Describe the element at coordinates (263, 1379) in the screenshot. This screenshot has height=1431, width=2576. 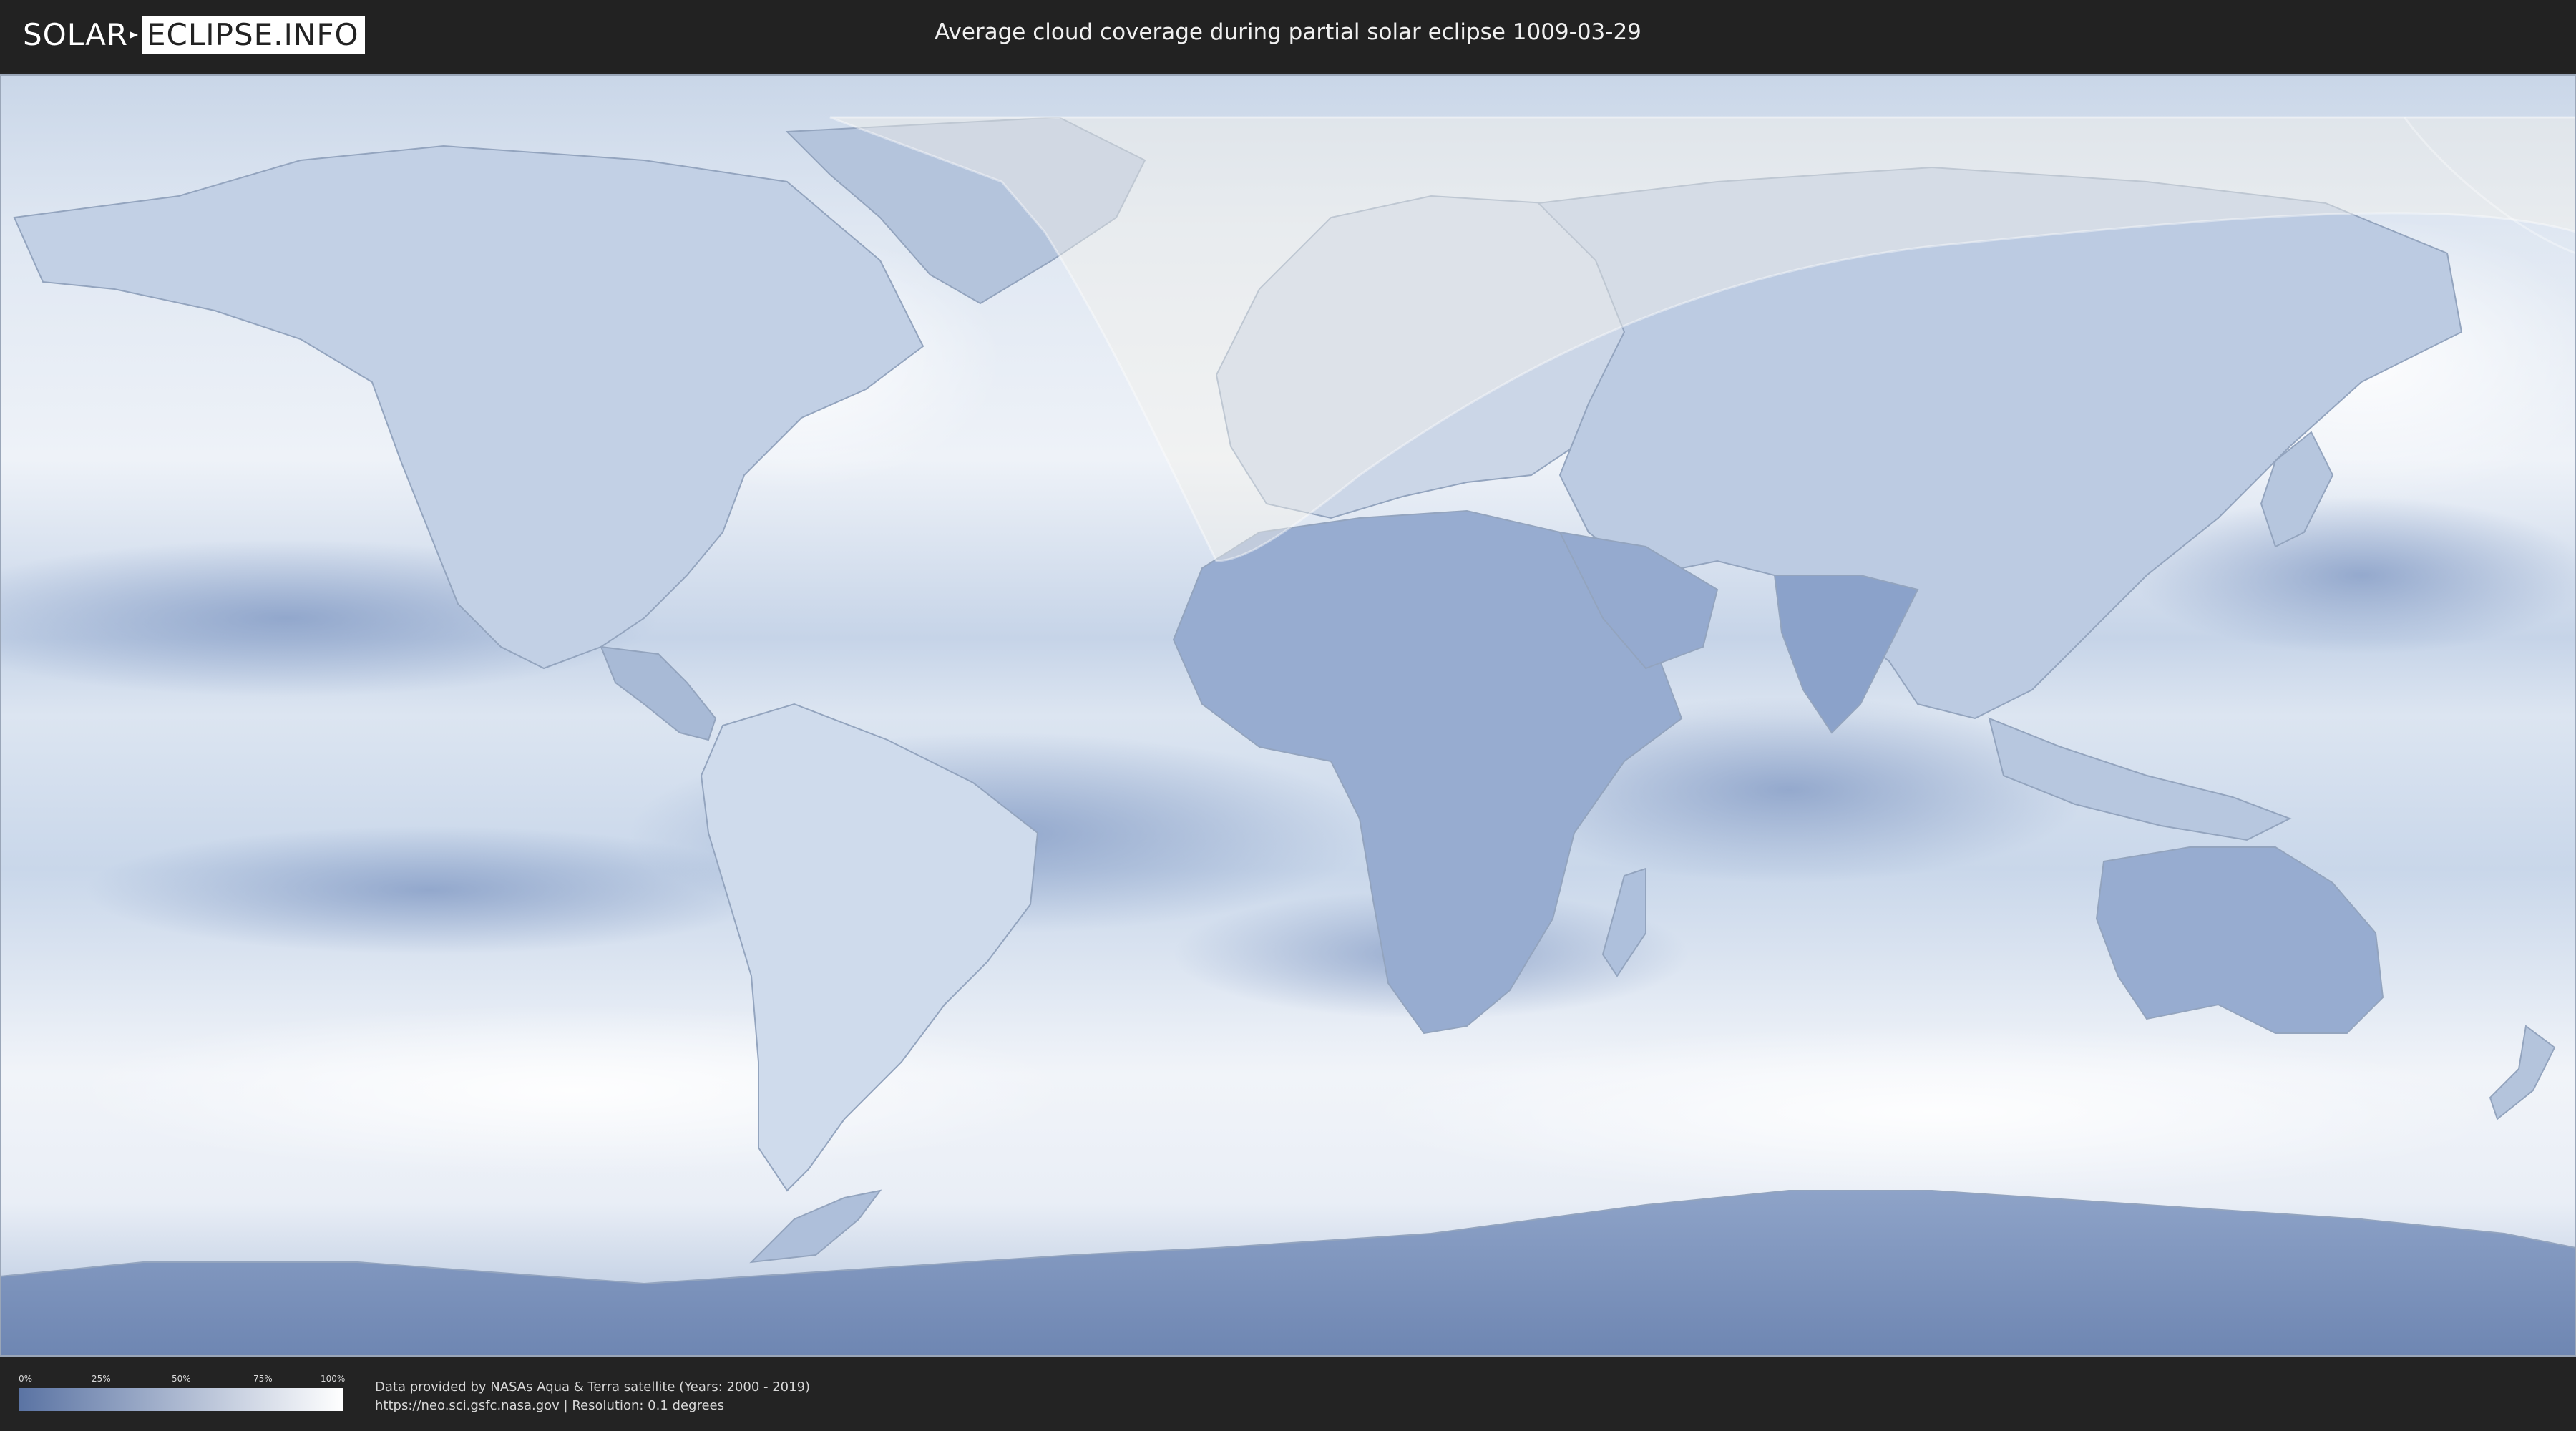
I see `legend-tick-75: 75%` at that location.